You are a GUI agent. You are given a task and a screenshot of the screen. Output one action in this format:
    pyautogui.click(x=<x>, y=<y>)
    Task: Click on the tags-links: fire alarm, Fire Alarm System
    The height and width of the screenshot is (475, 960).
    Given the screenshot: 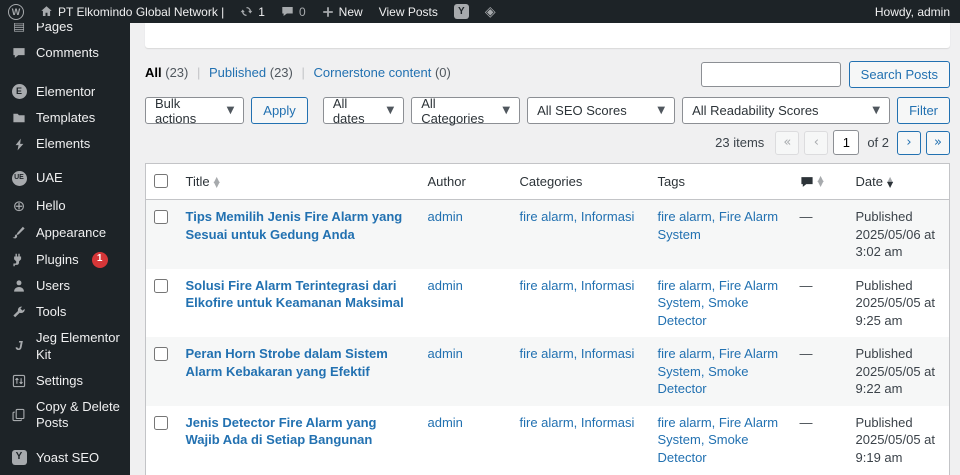 What is the action you would take?
    pyautogui.click(x=718, y=225)
    